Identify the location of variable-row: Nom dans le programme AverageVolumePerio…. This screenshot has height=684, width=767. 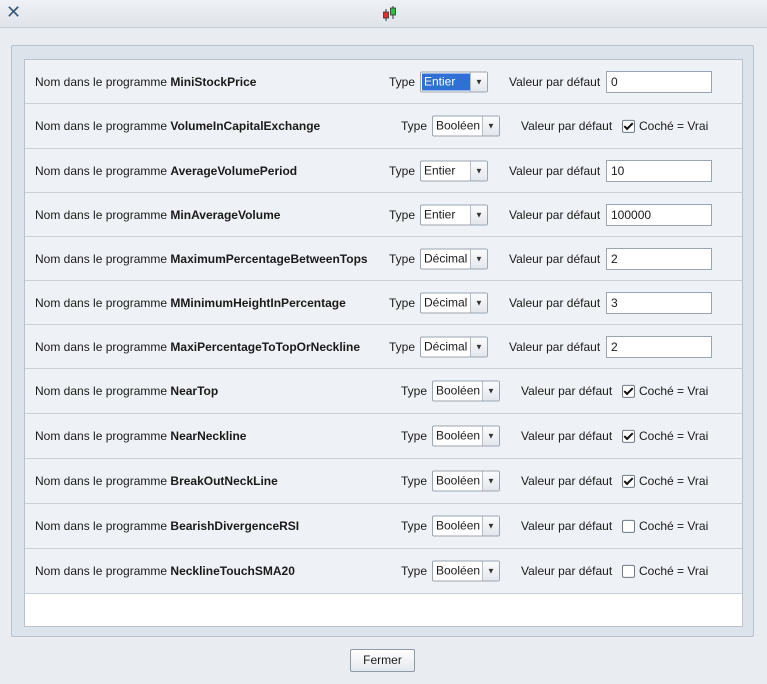
(383, 171).